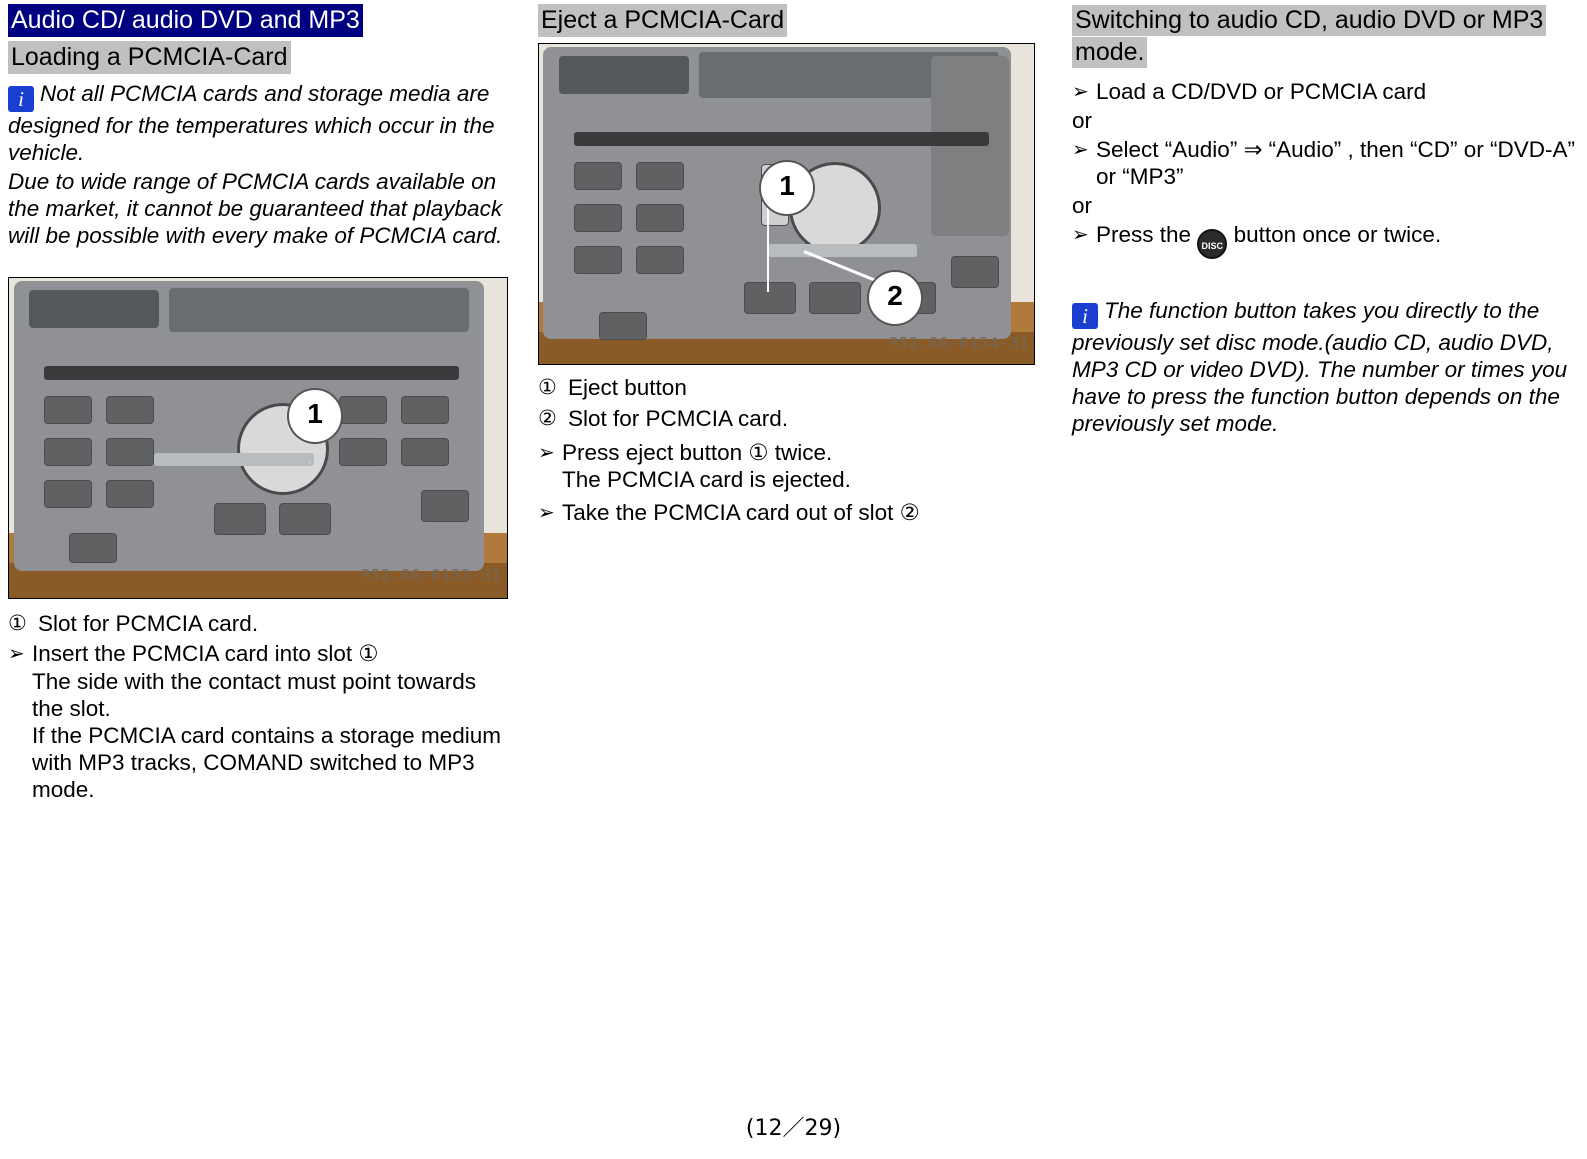  I want to click on col3-step-1-text: Load a CD/DVD or PCMCIA card, so click(1261, 91).